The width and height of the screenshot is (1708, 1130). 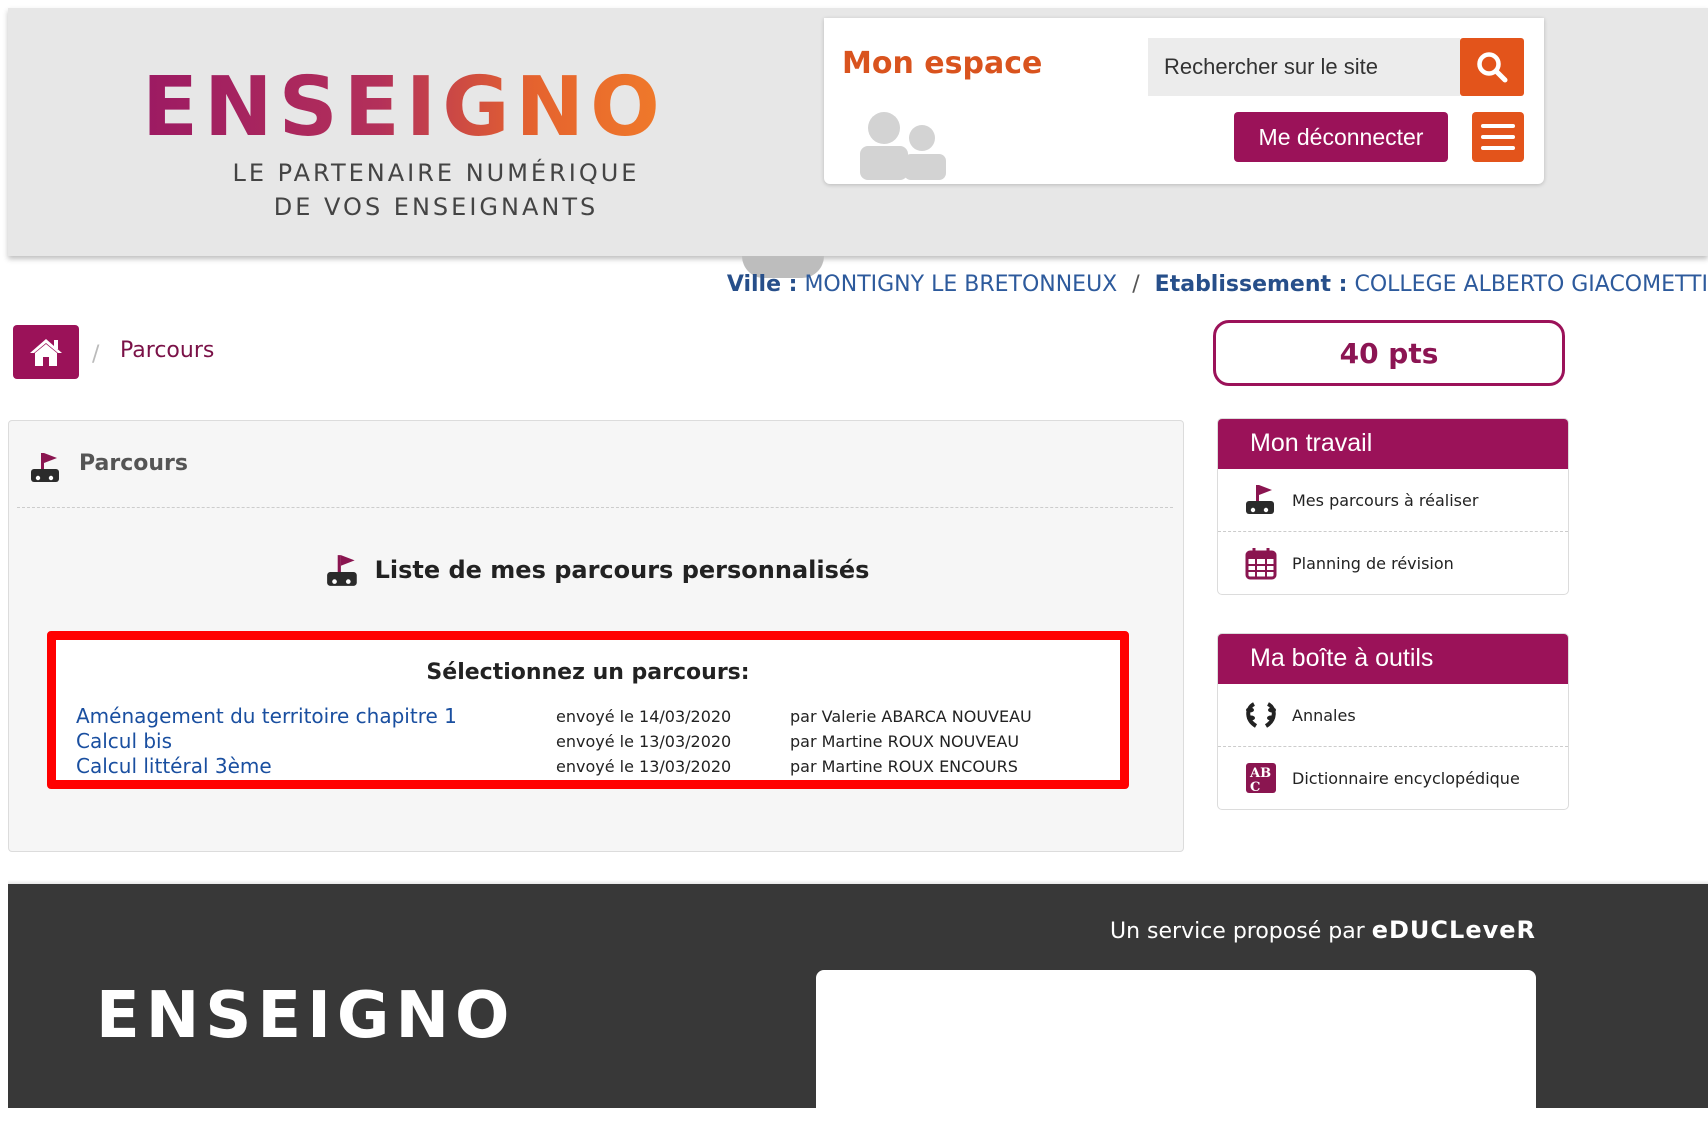 I want to click on list-title: Liste de mes parcours personnalisés, so click(x=597, y=571).